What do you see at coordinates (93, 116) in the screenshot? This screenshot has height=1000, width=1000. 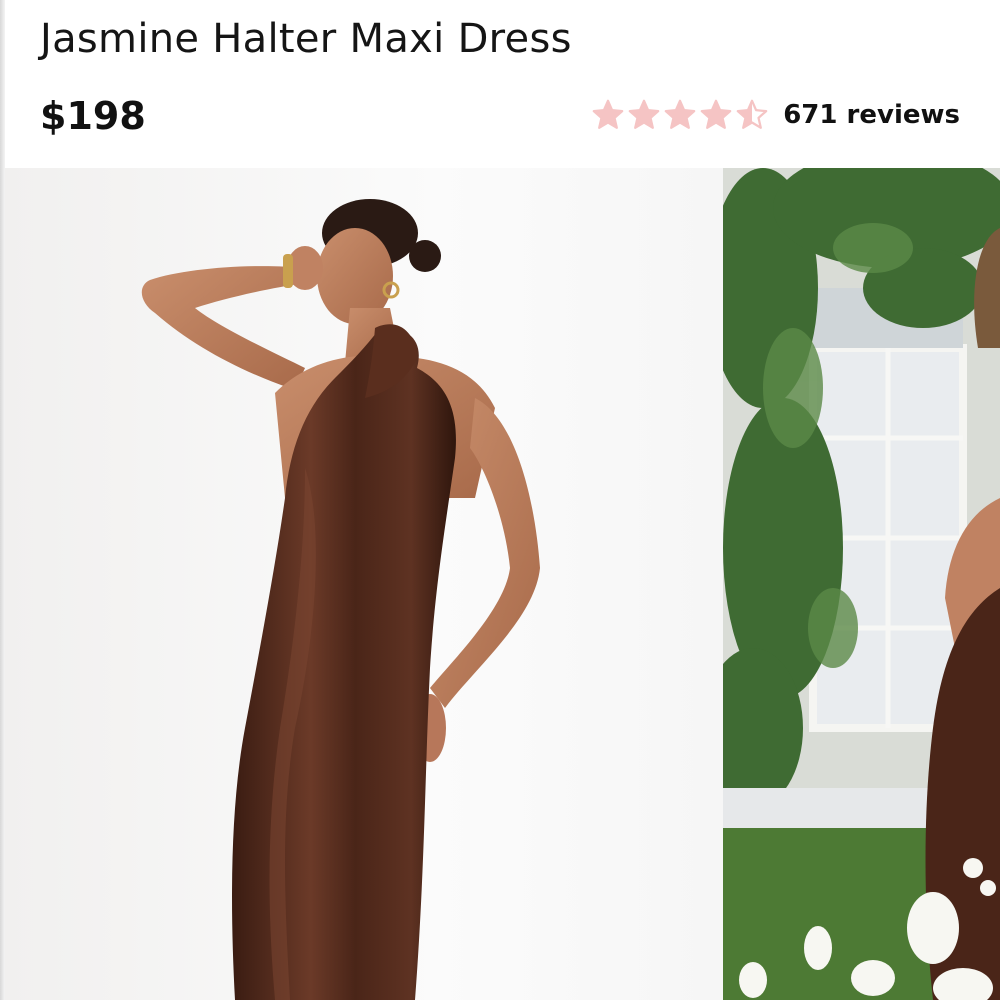 I see `product-price: $198` at bounding box center [93, 116].